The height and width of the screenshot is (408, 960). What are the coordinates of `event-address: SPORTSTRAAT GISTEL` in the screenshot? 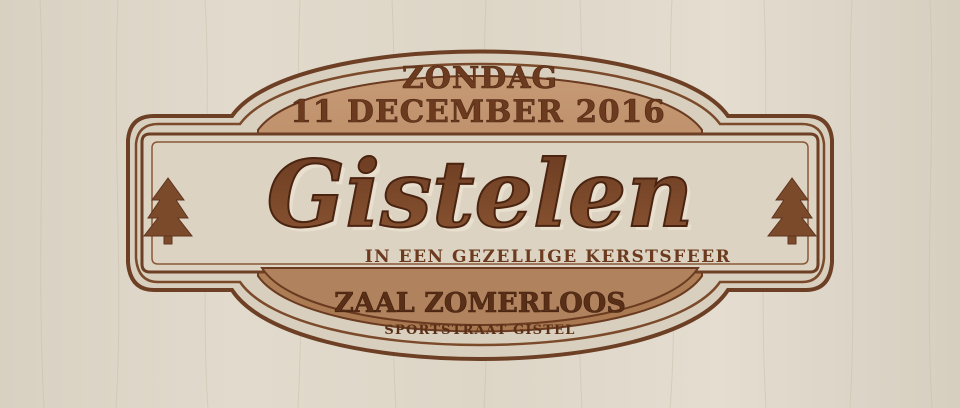 It's located at (479, 330).